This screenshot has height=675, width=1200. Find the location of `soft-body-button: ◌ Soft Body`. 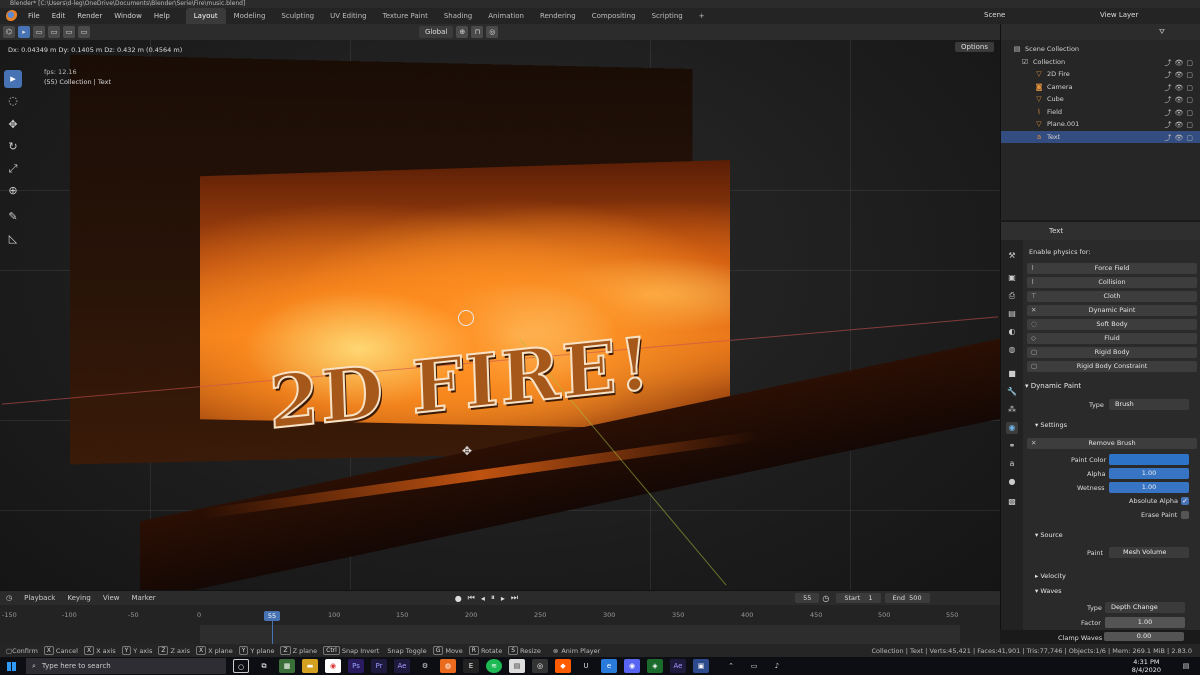

soft-body-button: ◌ Soft Body is located at coordinates (1112, 324).